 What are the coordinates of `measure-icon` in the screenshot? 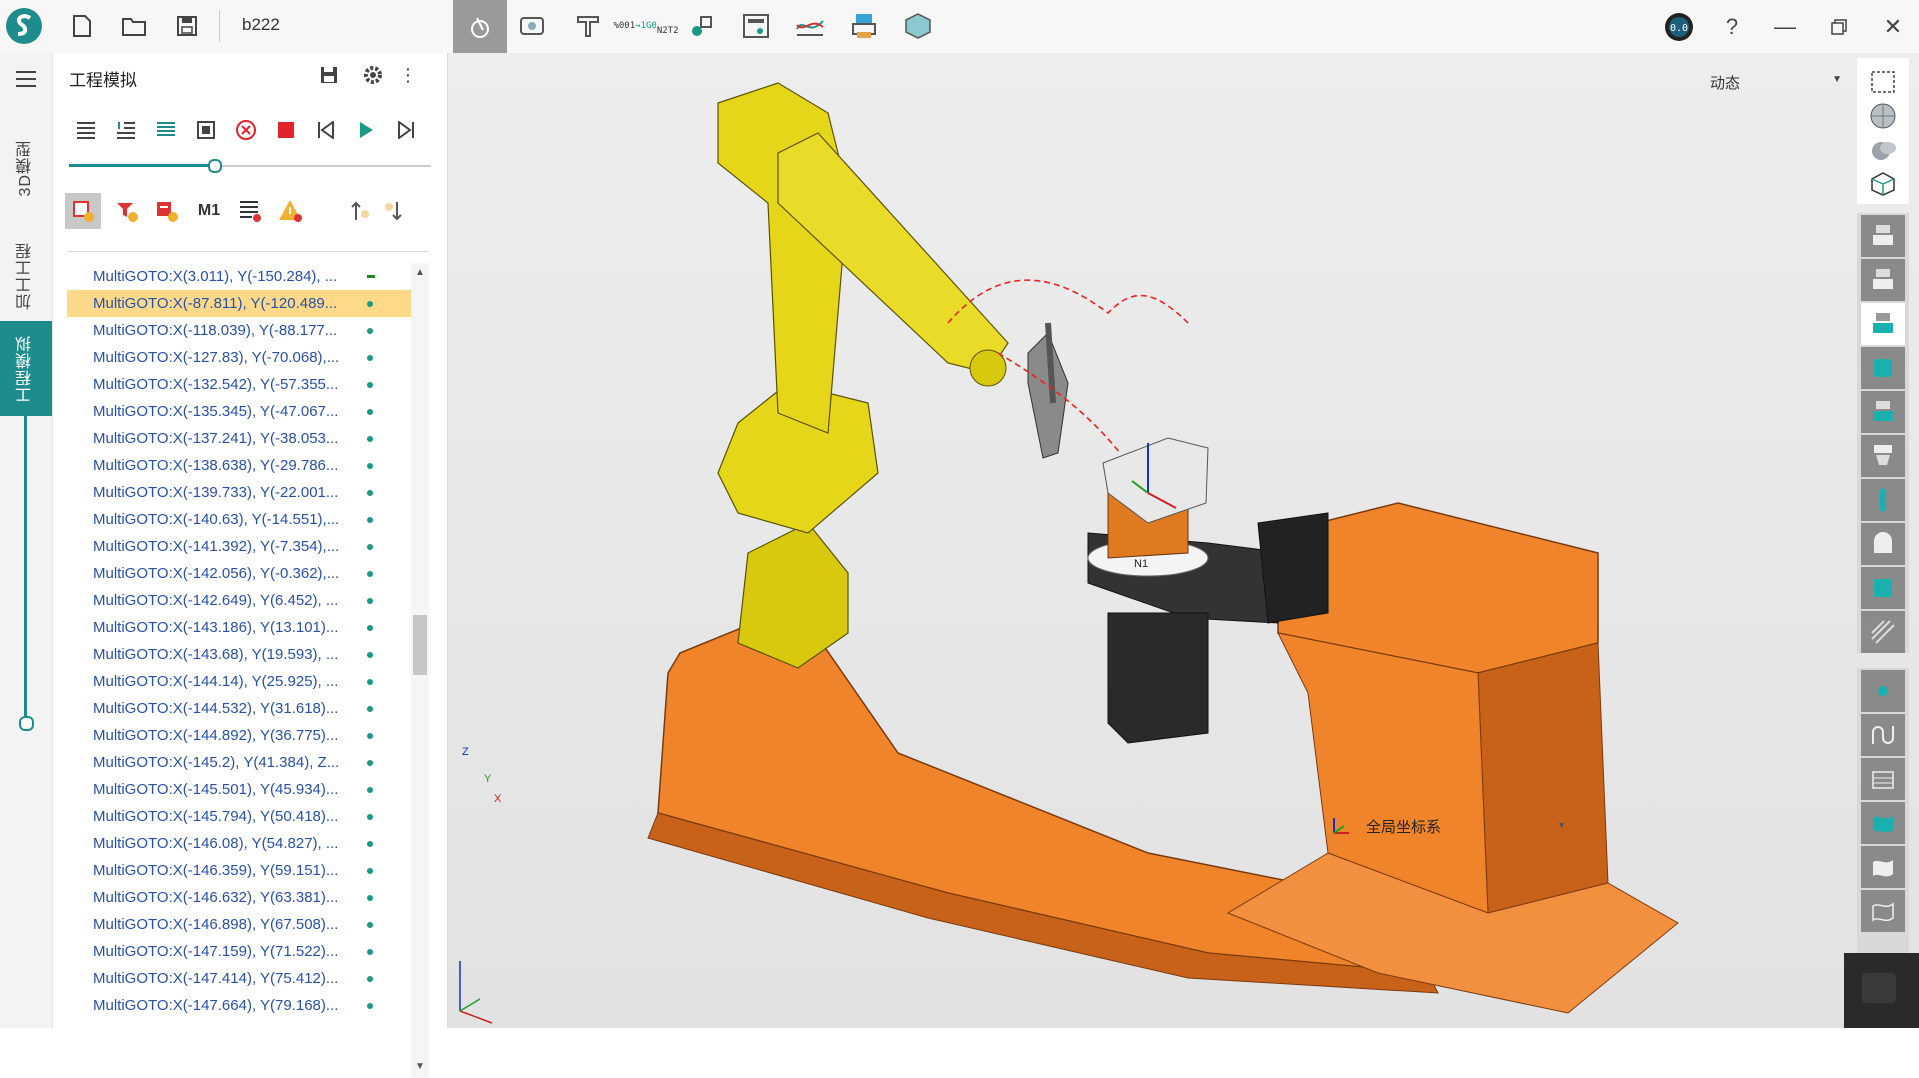 It's located at (534, 26).